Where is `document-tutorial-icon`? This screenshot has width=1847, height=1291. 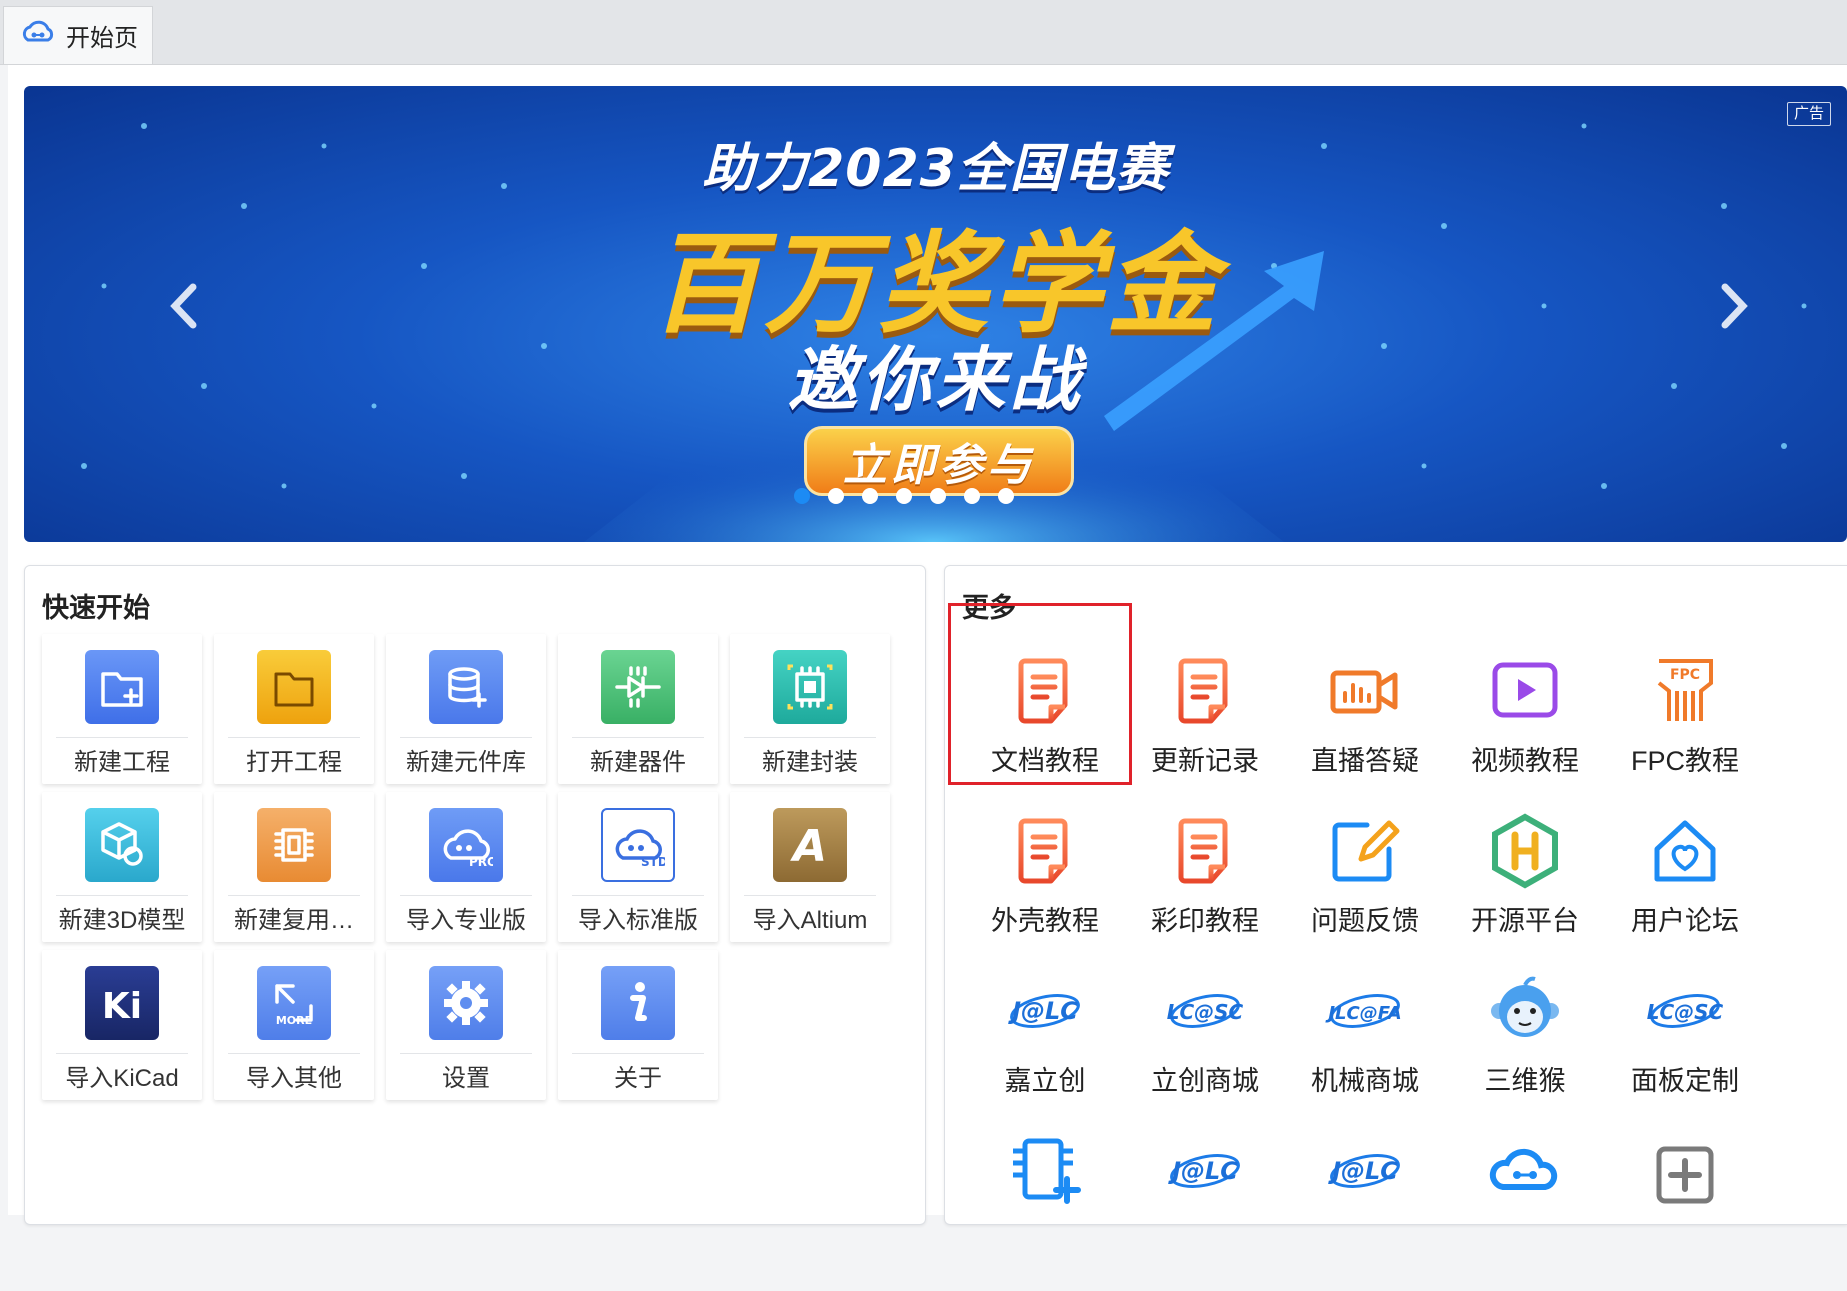
document-tutorial-icon is located at coordinates (1045, 691).